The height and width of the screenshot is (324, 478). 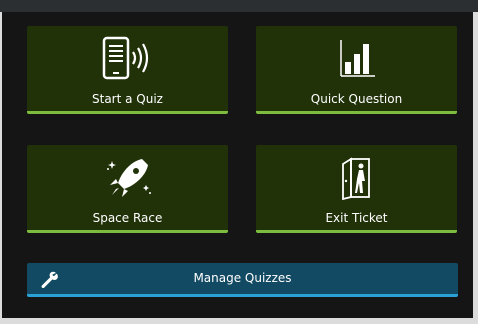 What do you see at coordinates (357, 178) in the screenshot?
I see `exit-door-icon` at bounding box center [357, 178].